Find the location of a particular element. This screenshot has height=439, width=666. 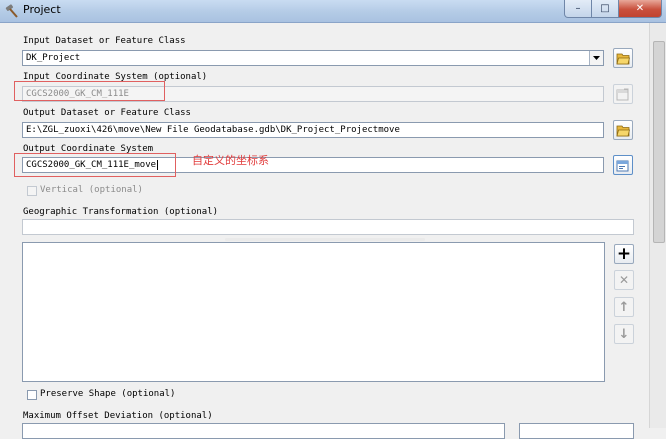

hammer-icon is located at coordinates (11, 11).